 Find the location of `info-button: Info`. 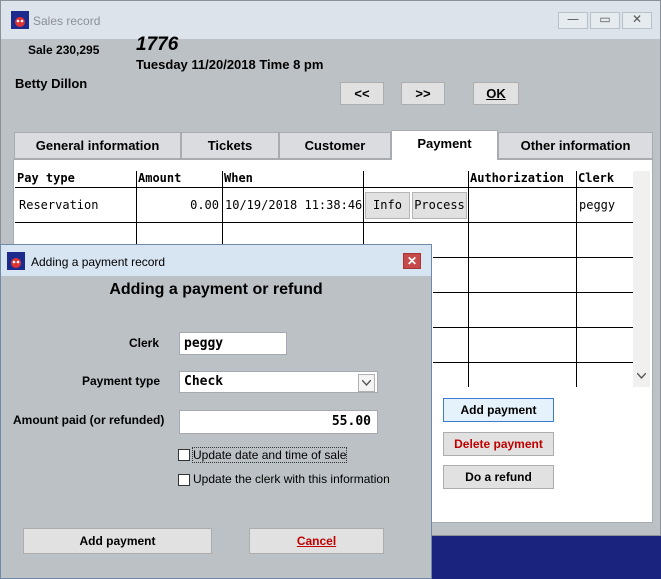

info-button: Info is located at coordinates (387, 205).